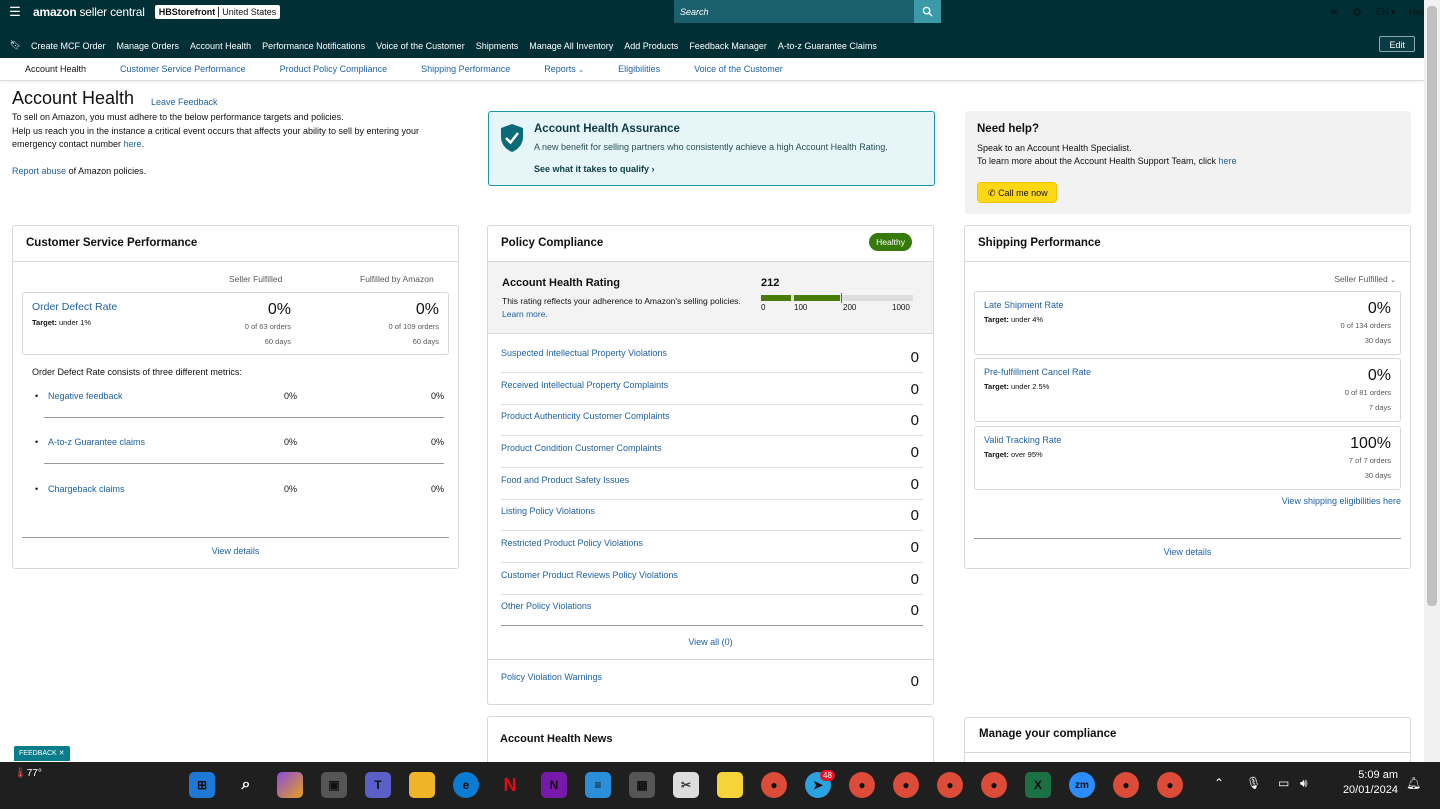  What do you see at coordinates (85, 396) in the screenshot?
I see `negative-feedback-link: Negative feedback` at bounding box center [85, 396].